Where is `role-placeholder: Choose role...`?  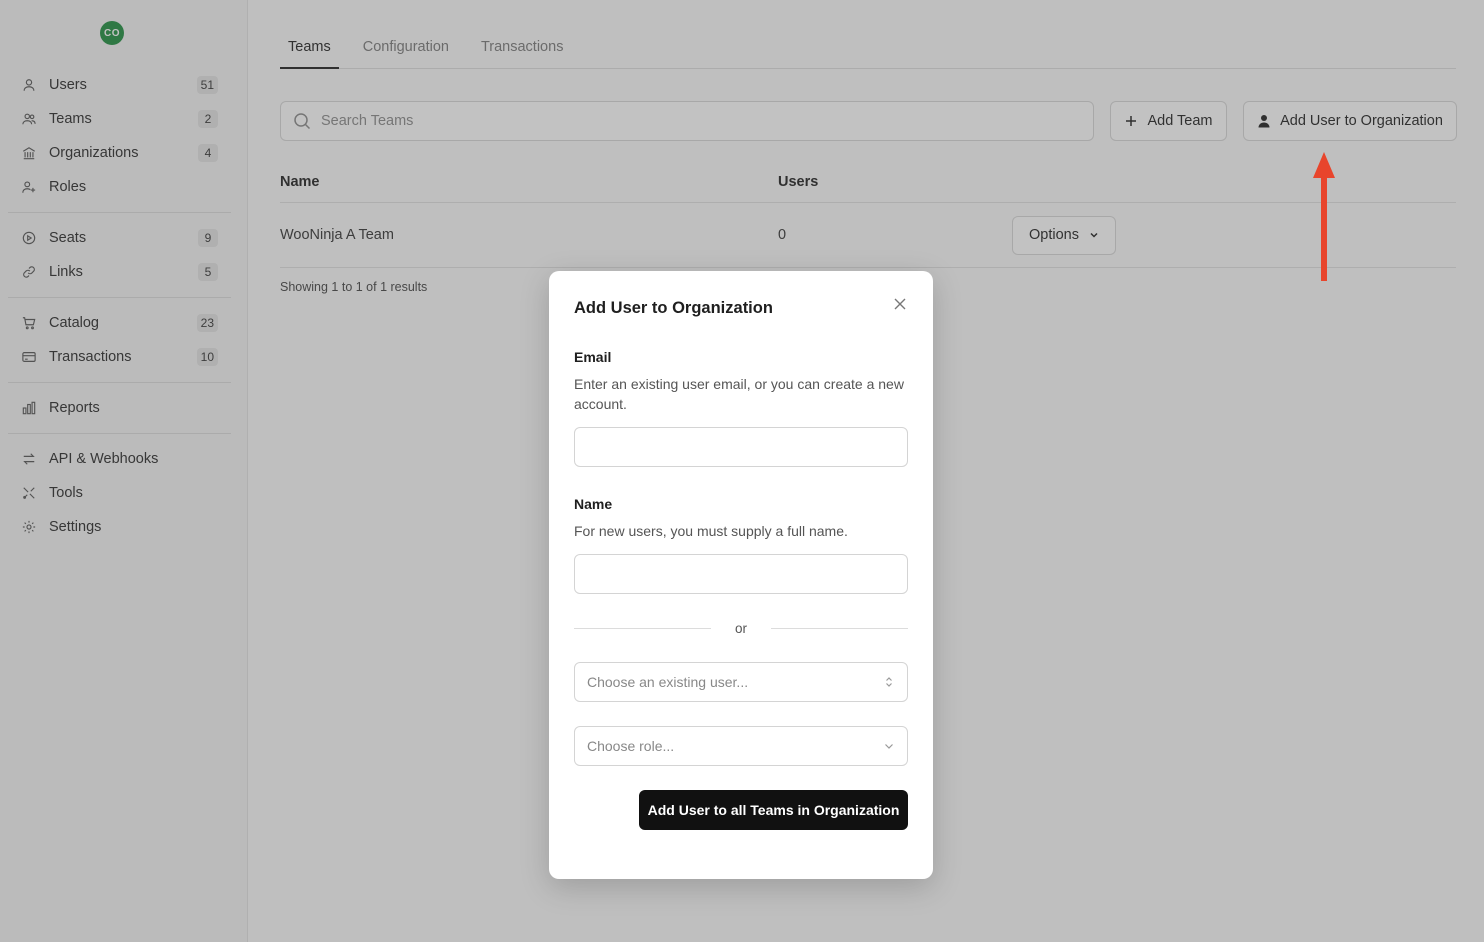
role-placeholder: Choose role... is located at coordinates (631, 746).